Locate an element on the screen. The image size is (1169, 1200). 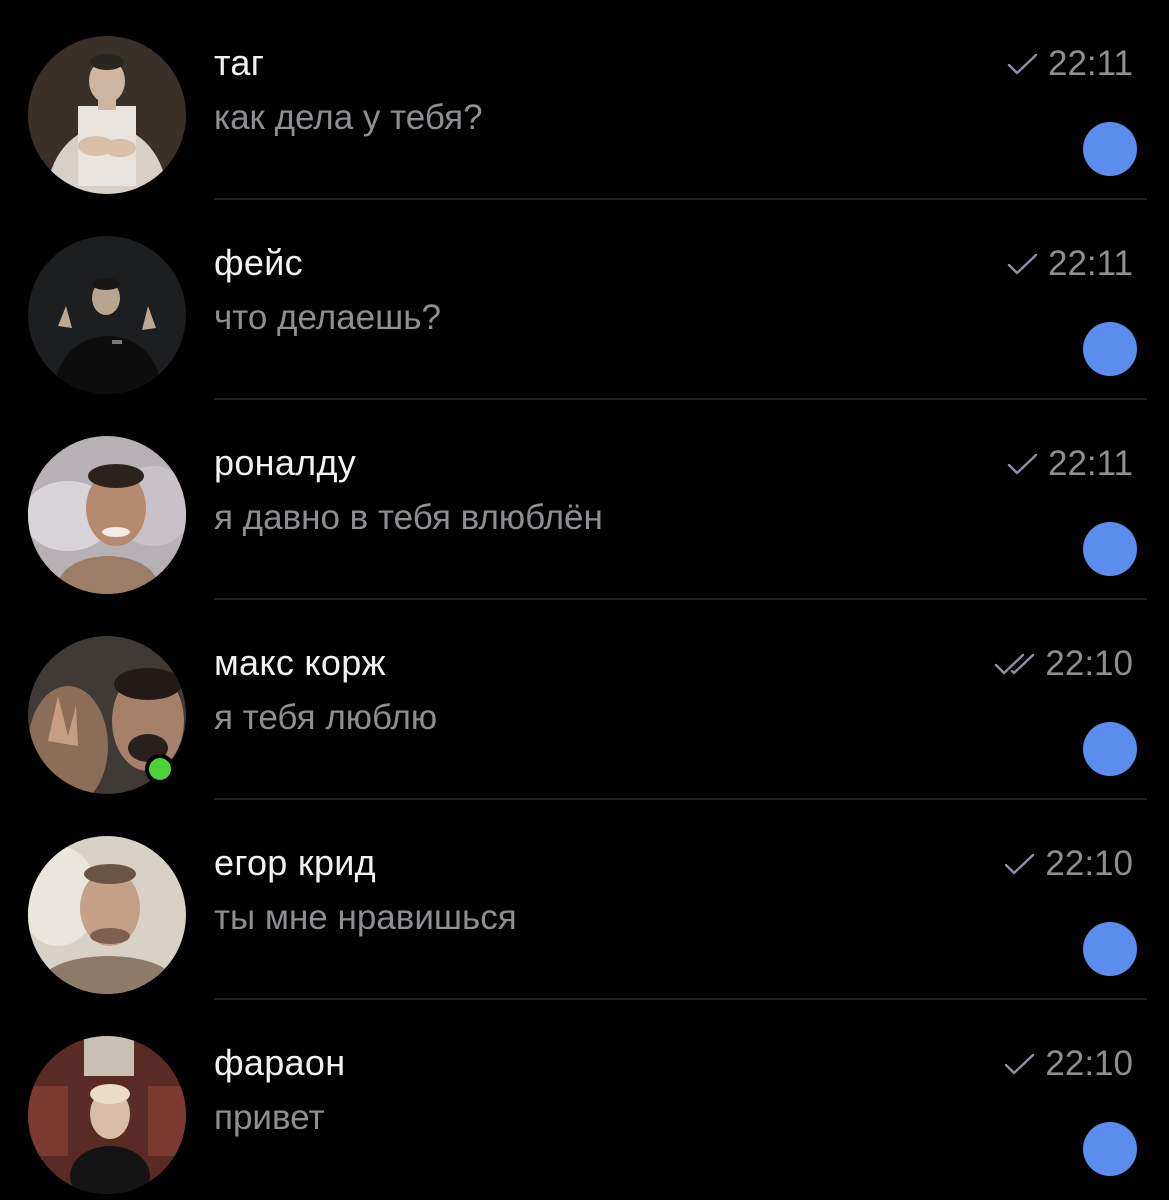
chat-message-preview: как дела у тебя? is located at coordinates (348, 117).